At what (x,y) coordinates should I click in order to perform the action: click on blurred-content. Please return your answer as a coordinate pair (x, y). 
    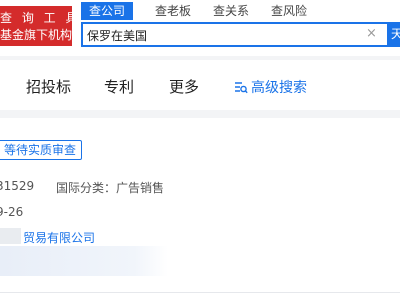
    Looking at the image, I should click on (84, 261).